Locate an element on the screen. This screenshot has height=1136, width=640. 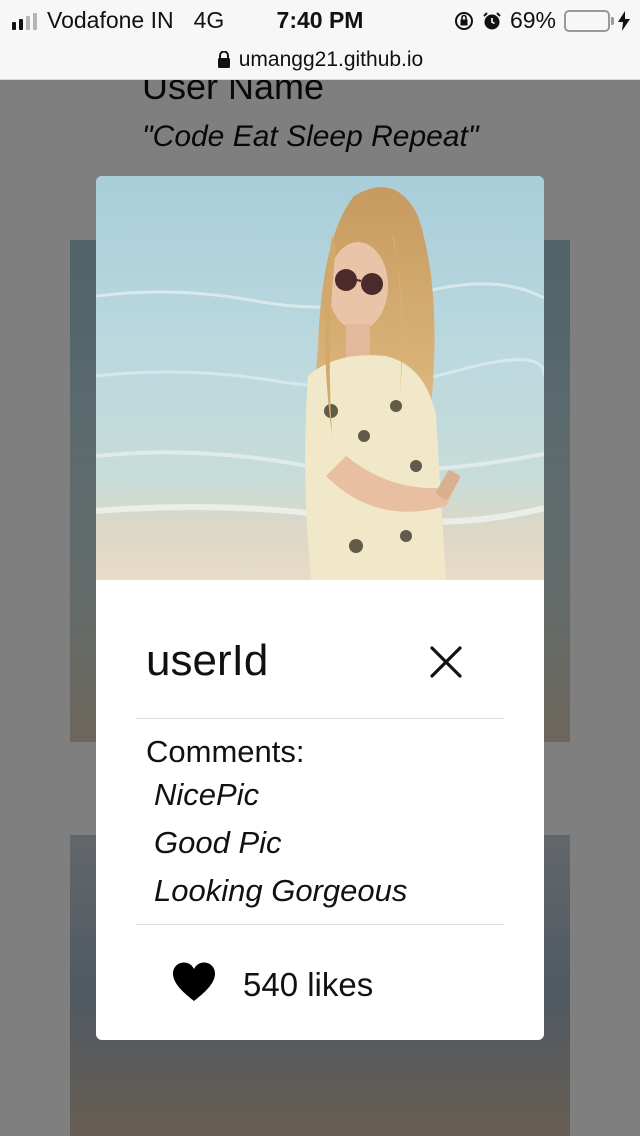
rotation-lock-icon is located at coordinates (463, 20).